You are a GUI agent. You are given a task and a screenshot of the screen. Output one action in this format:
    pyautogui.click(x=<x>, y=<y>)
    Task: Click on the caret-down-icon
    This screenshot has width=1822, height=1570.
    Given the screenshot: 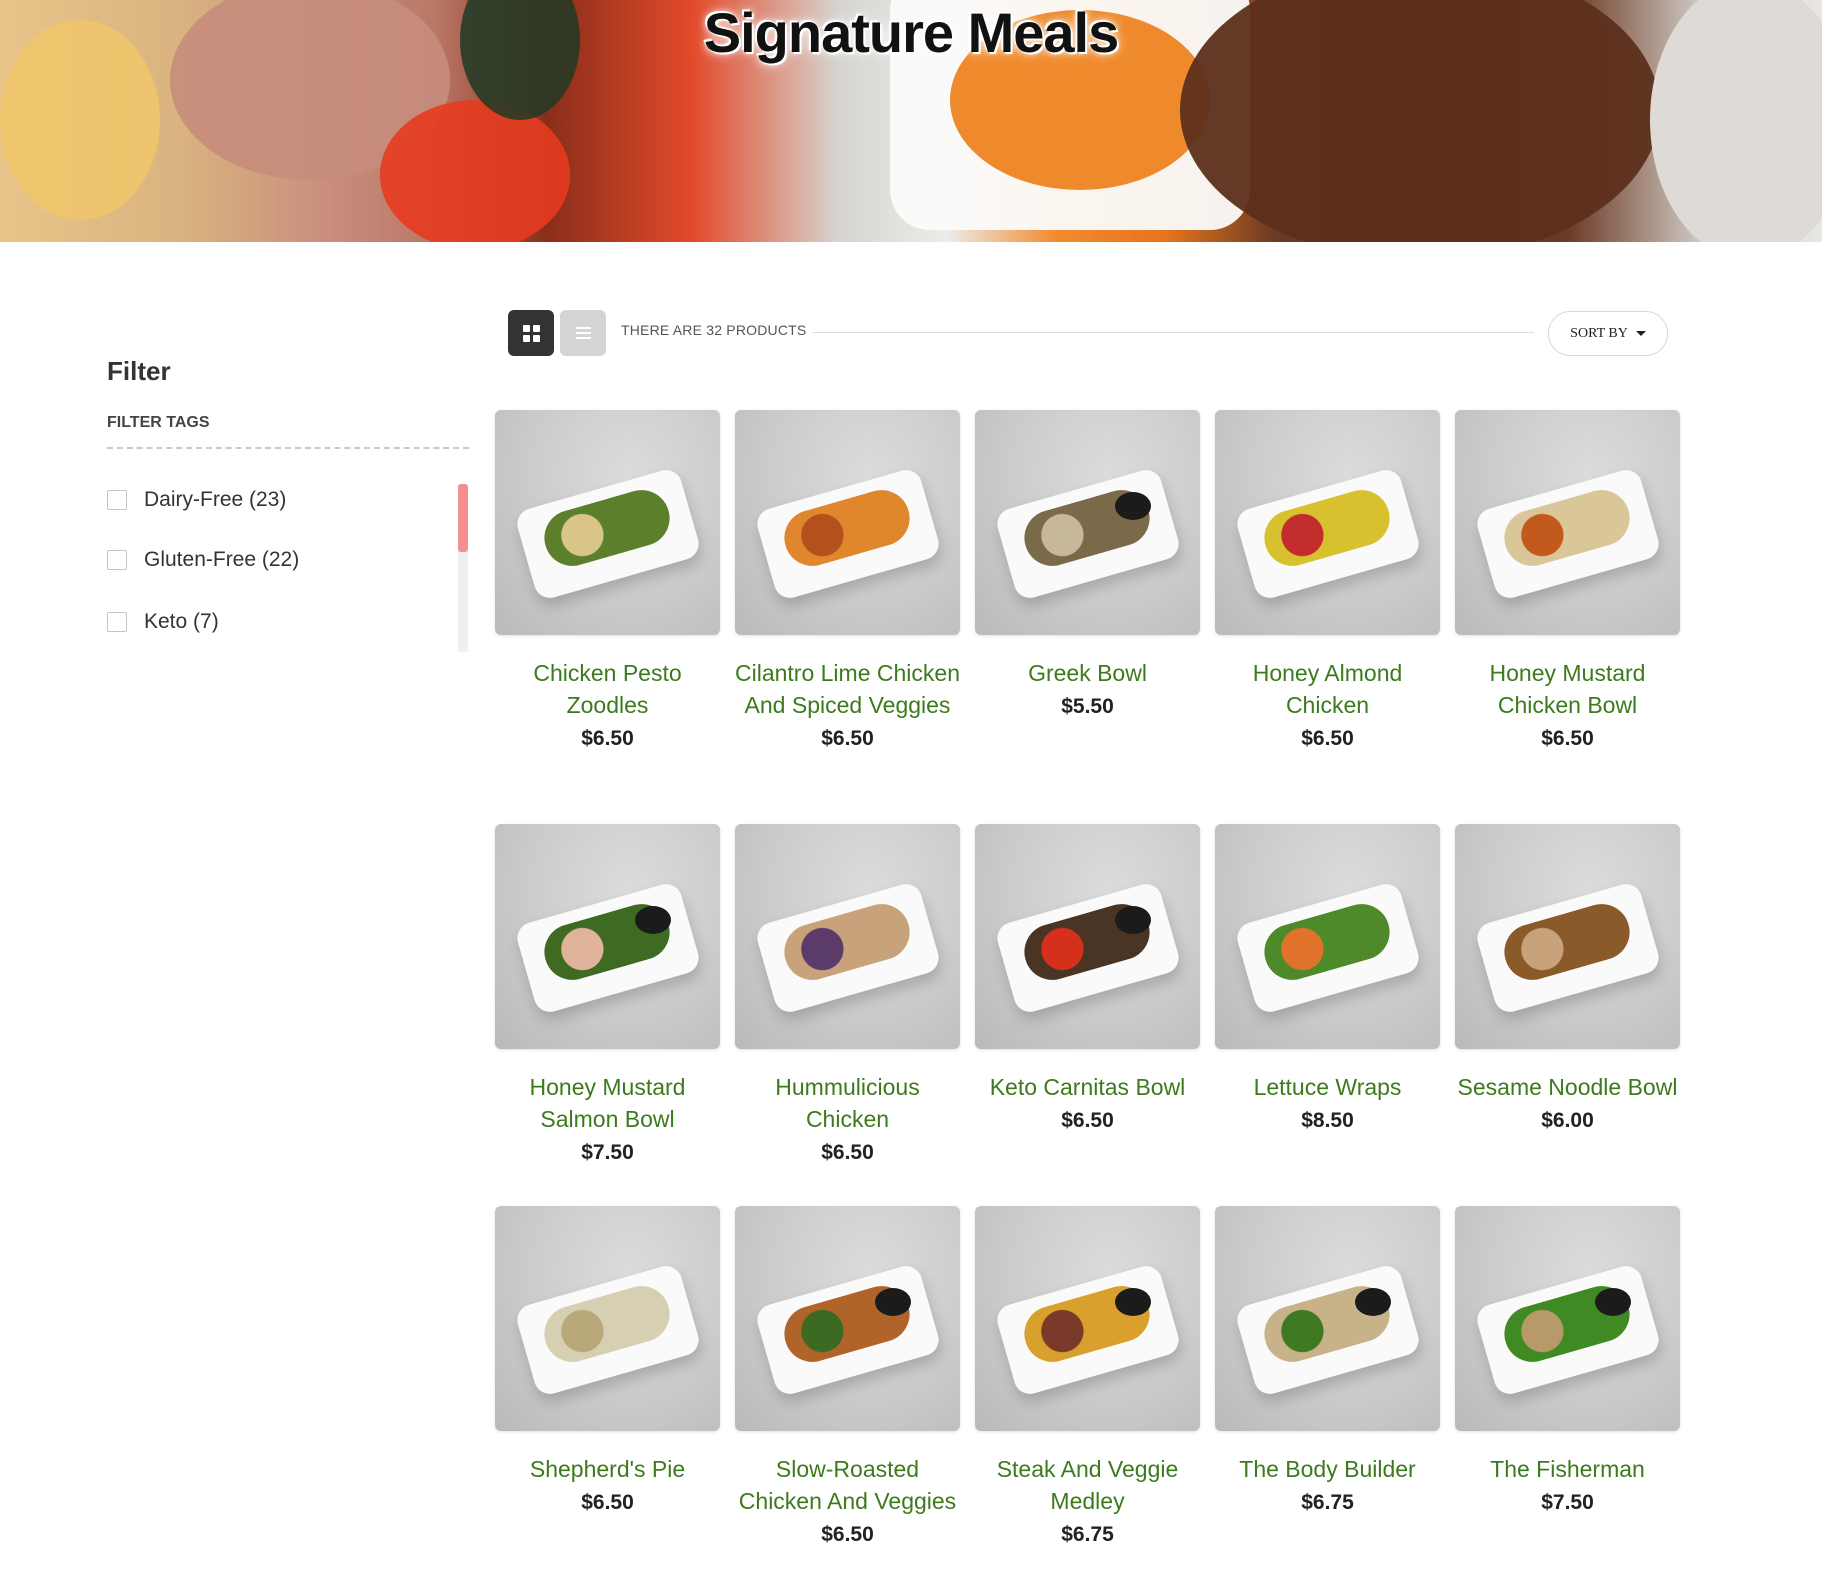 What is the action you would take?
    pyautogui.click(x=1640, y=333)
    